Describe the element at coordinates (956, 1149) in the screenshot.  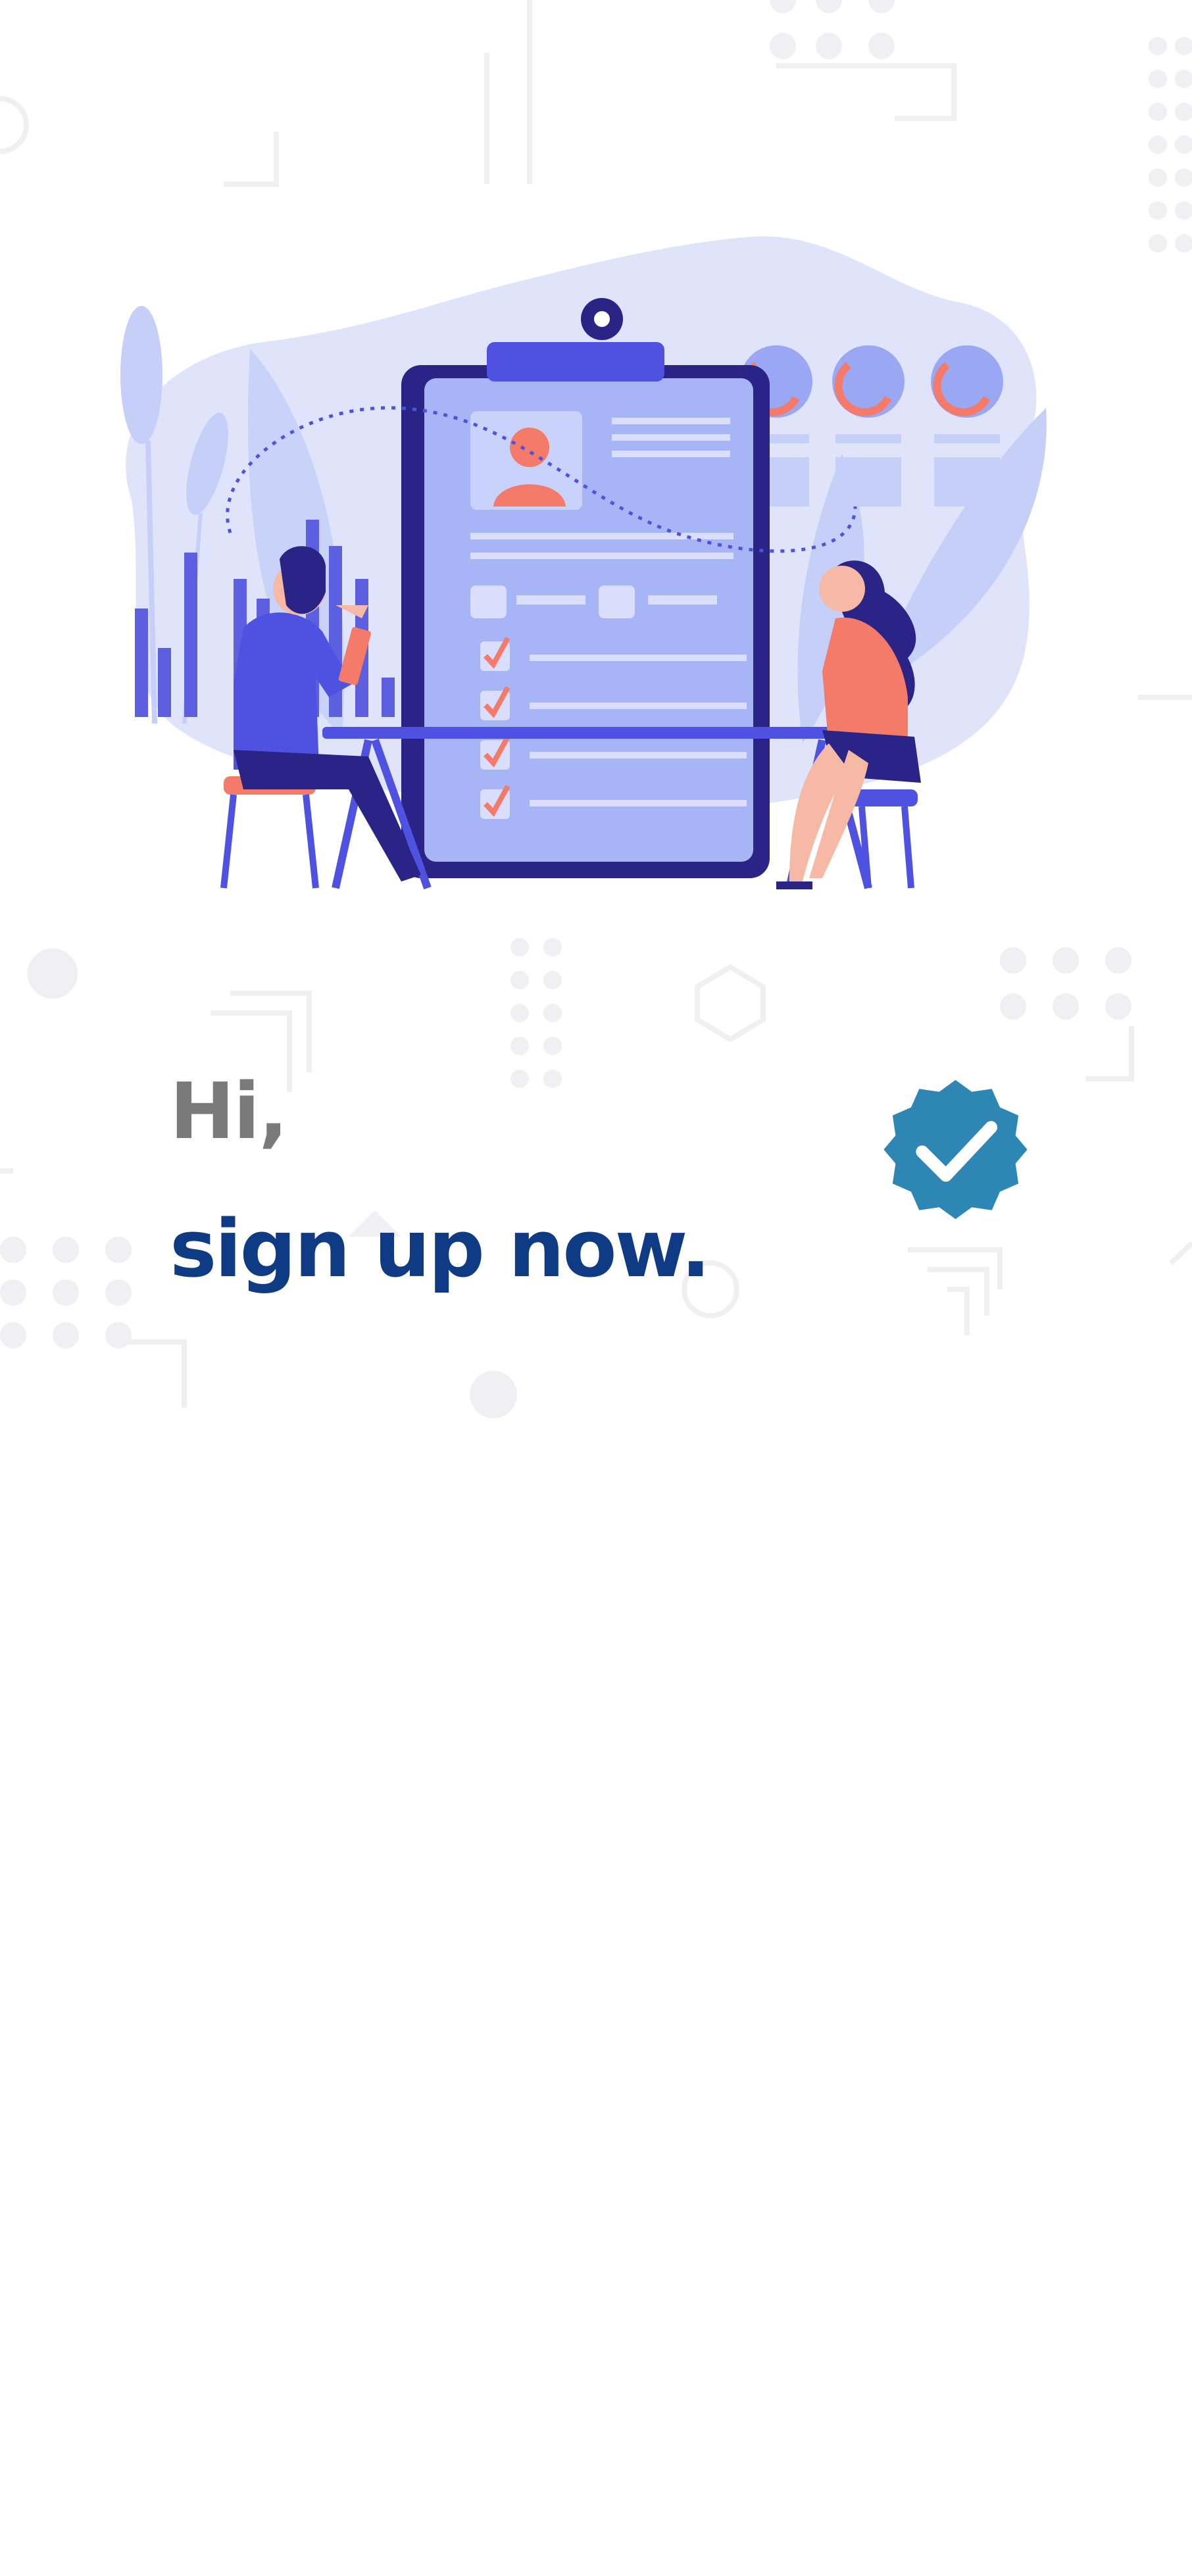
I see `verified-check-icon` at that location.